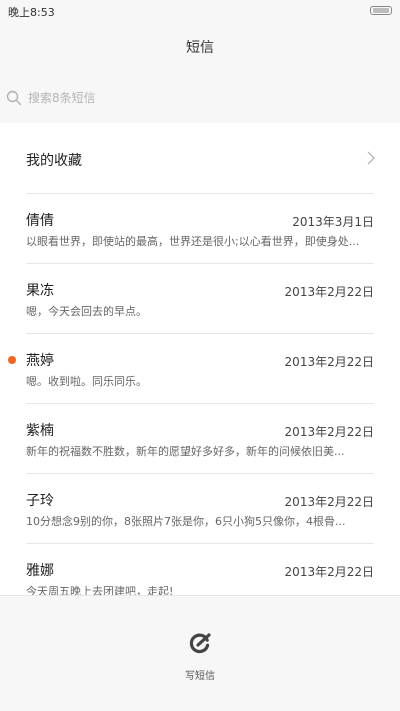  What do you see at coordinates (40, 221) in the screenshot?
I see `contact-name: 倩倩` at bounding box center [40, 221].